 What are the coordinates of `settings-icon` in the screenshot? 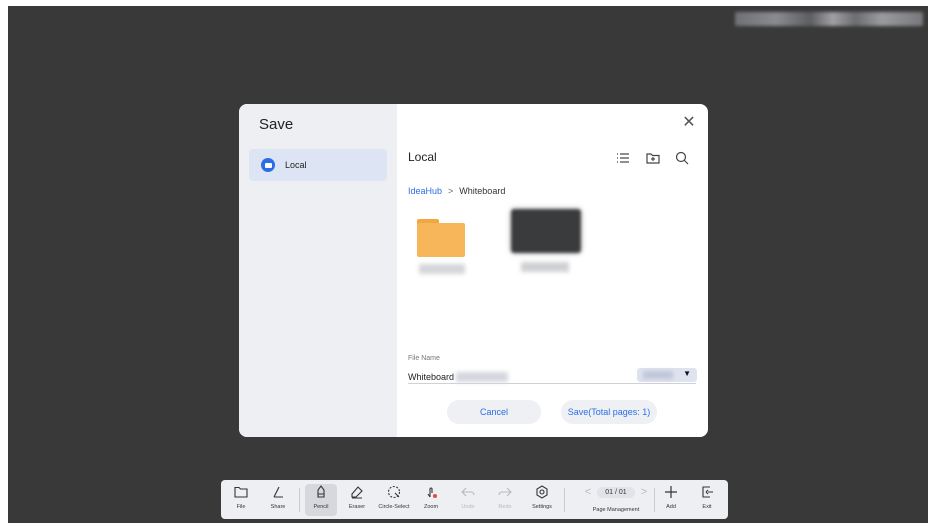 It's located at (542, 492).